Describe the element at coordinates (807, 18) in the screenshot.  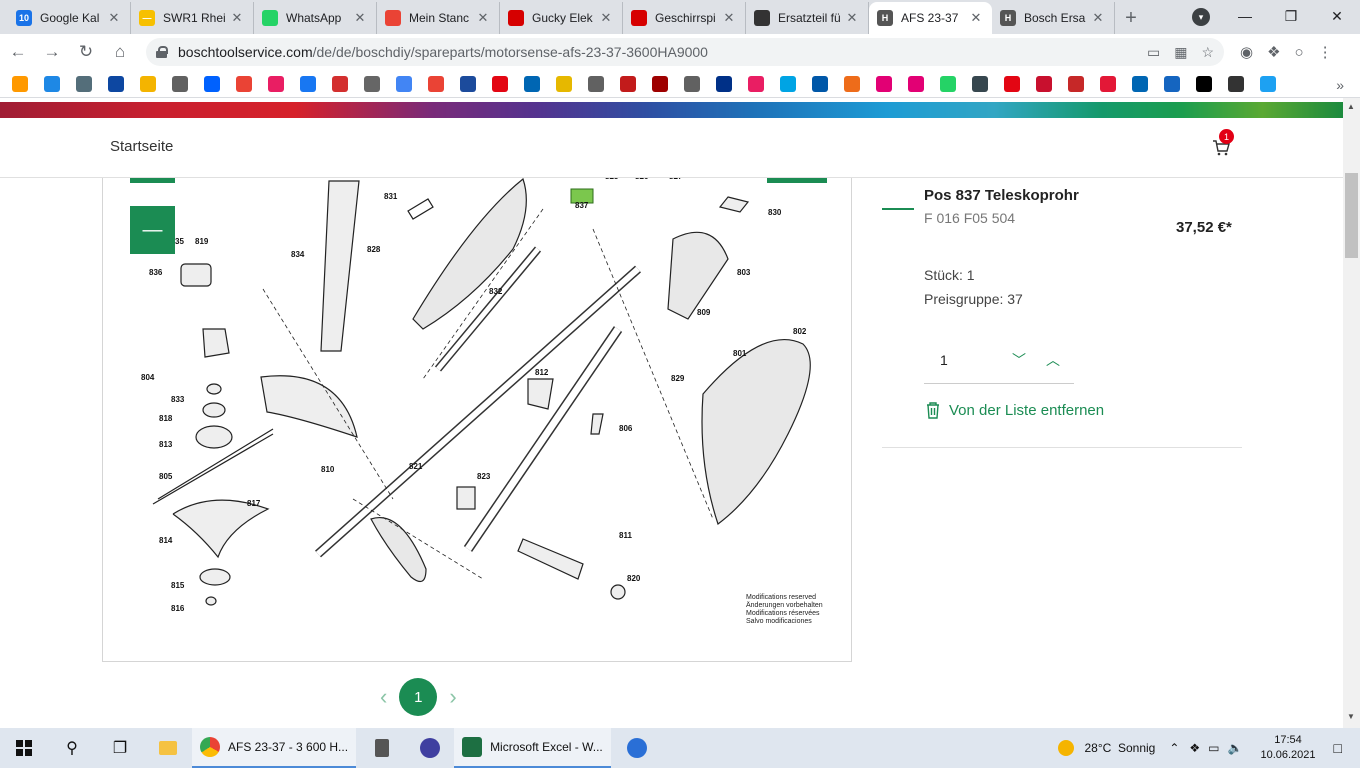
I see `tab-6: Ersatzteil fü ✕` at that location.